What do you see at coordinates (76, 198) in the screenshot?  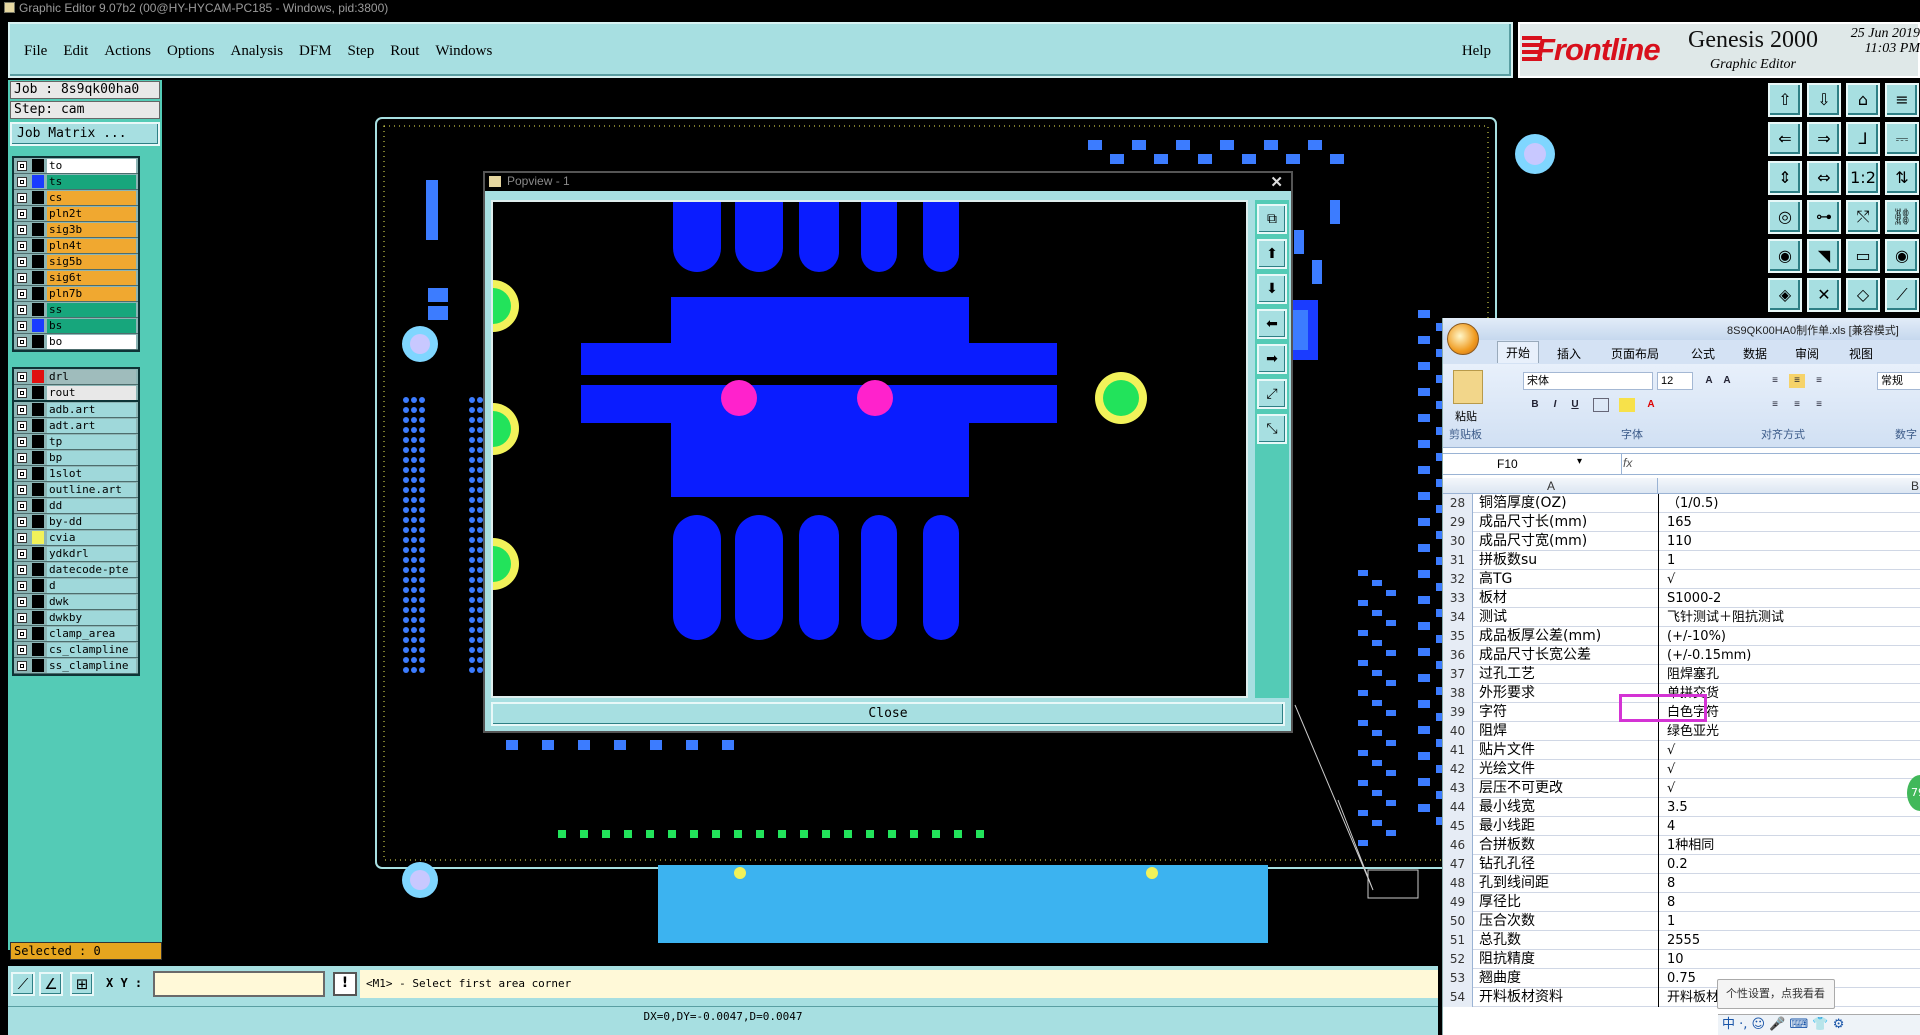 I see `layer-row-cs: cs` at bounding box center [76, 198].